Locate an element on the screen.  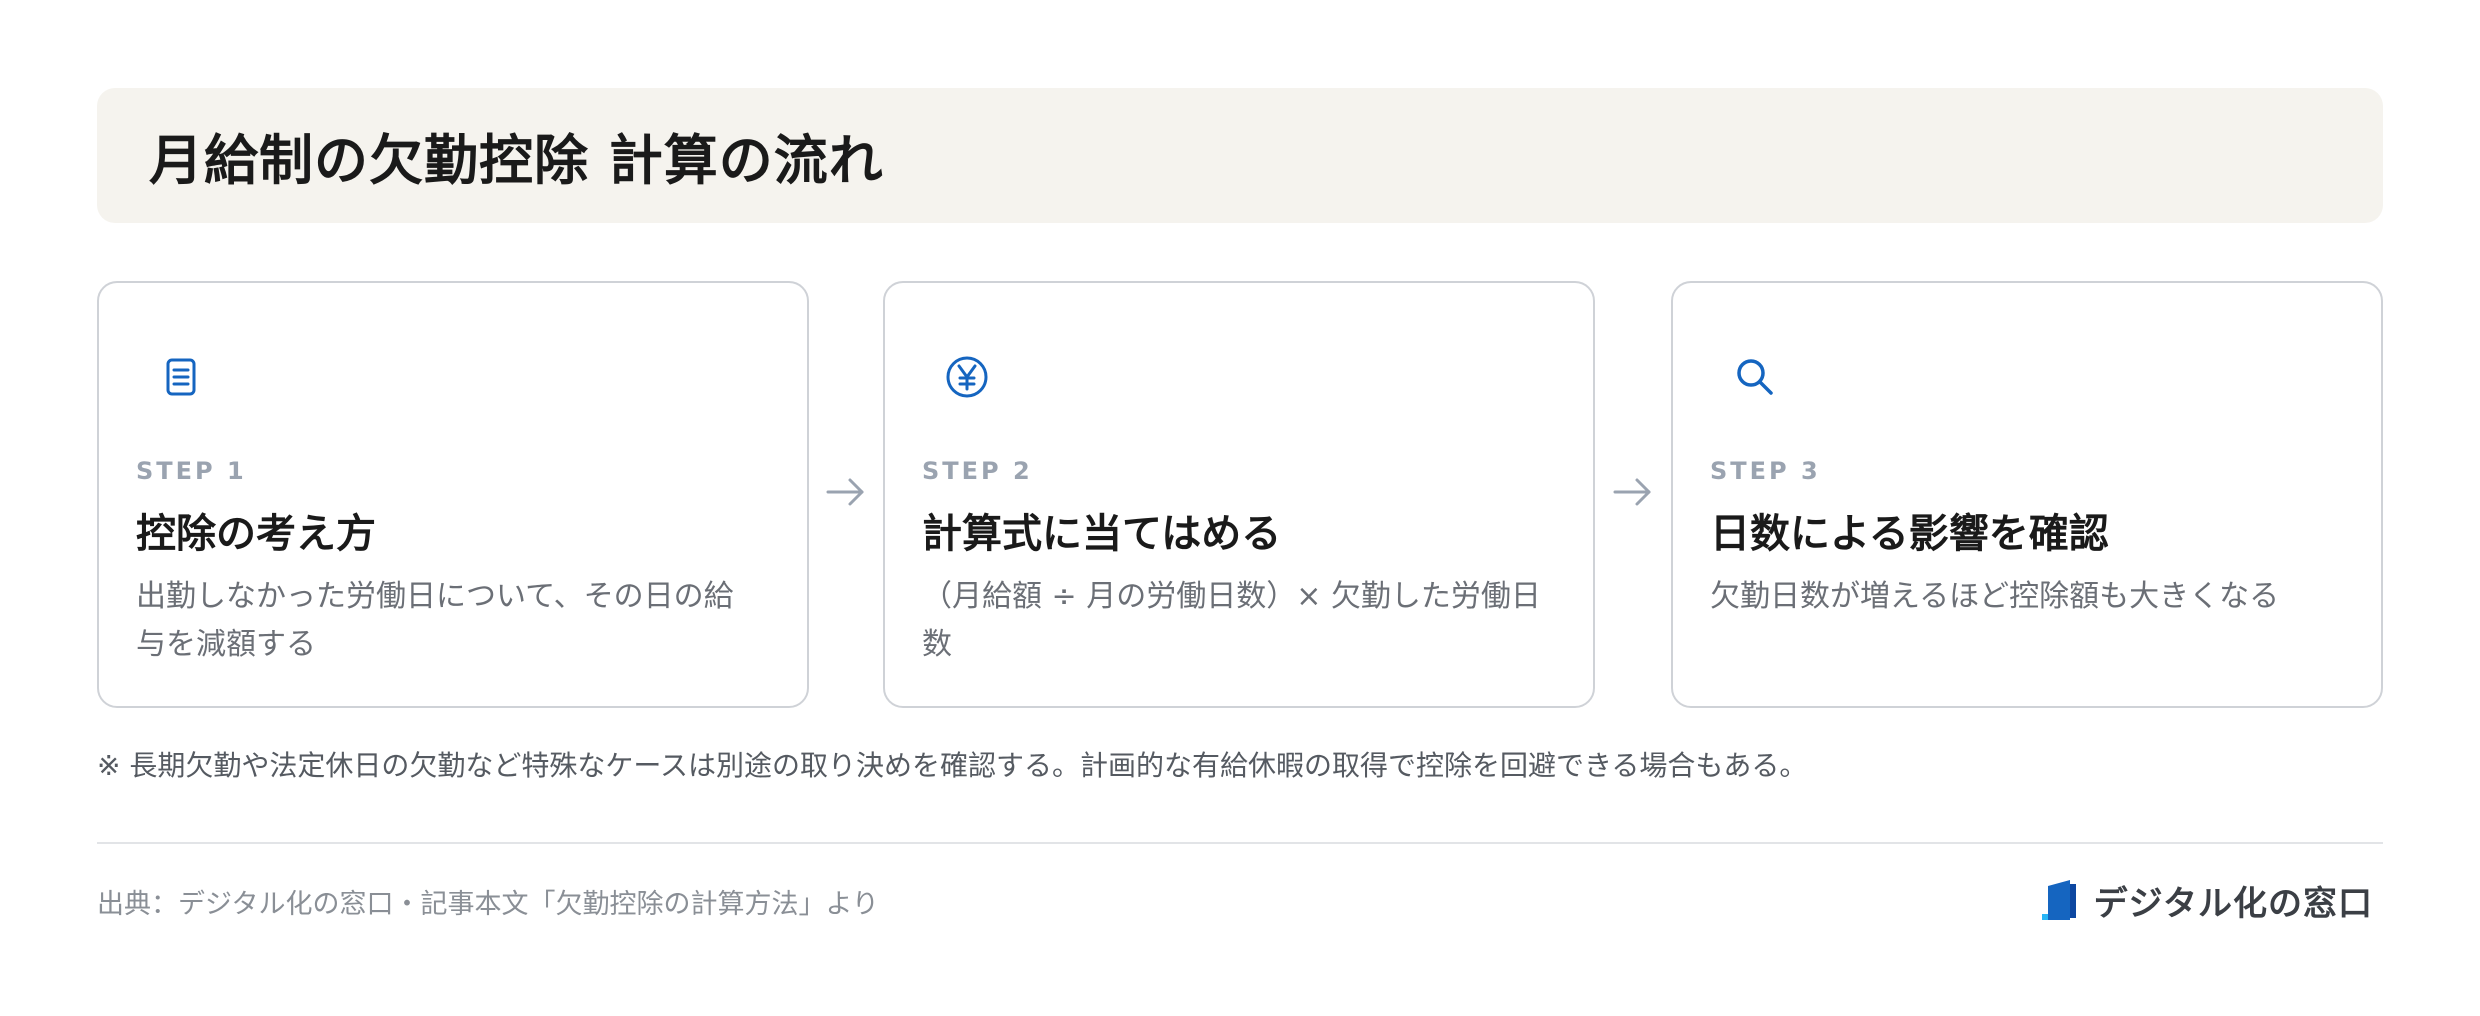
step-description: 欠勤日数が増えるほど控除額も大きくなる is located at coordinates (1995, 596).